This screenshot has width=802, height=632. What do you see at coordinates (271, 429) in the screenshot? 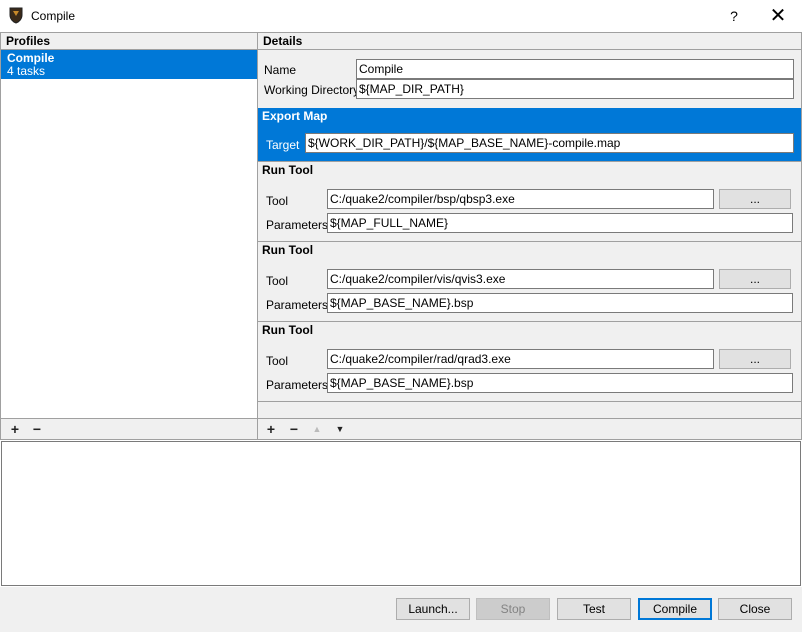
I see `add-task-button: +` at bounding box center [271, 429].